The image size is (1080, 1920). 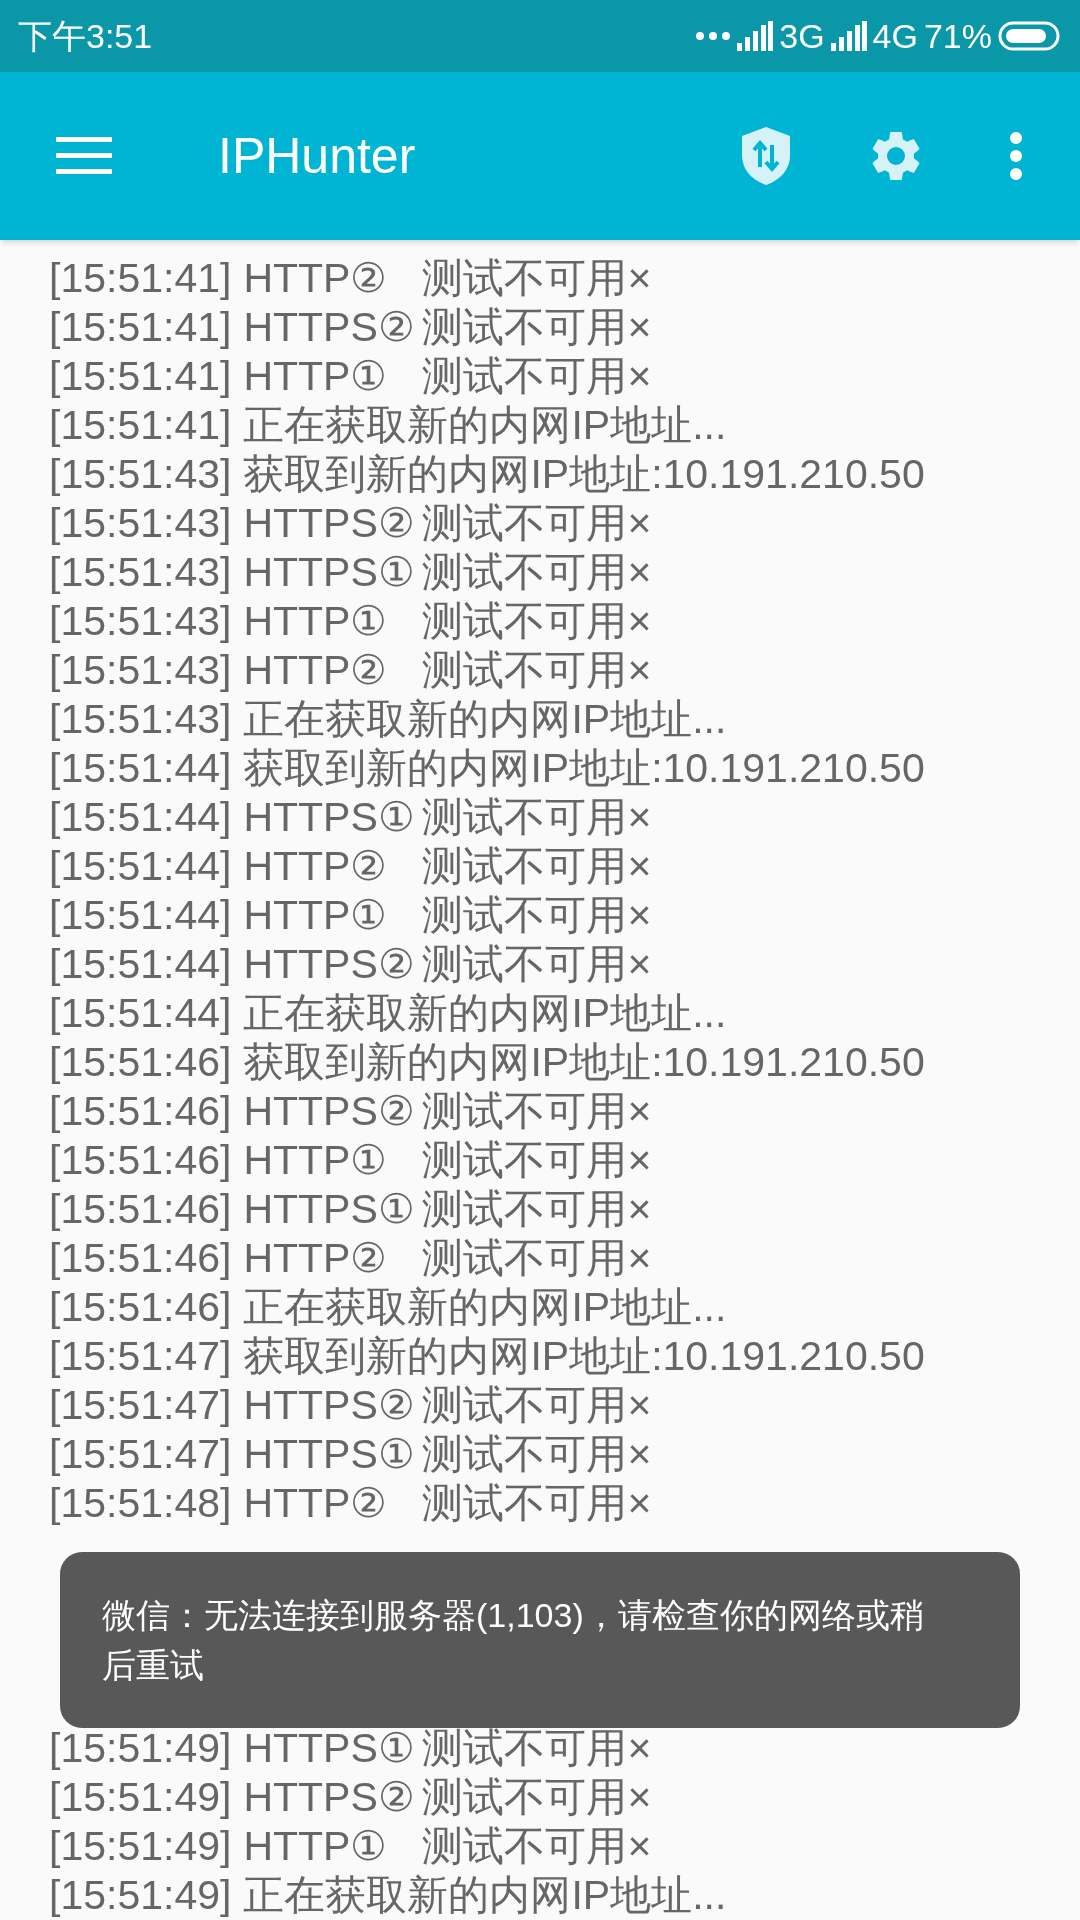 I want to click on battery-percentage: 71%, so click(x=957, y=36).